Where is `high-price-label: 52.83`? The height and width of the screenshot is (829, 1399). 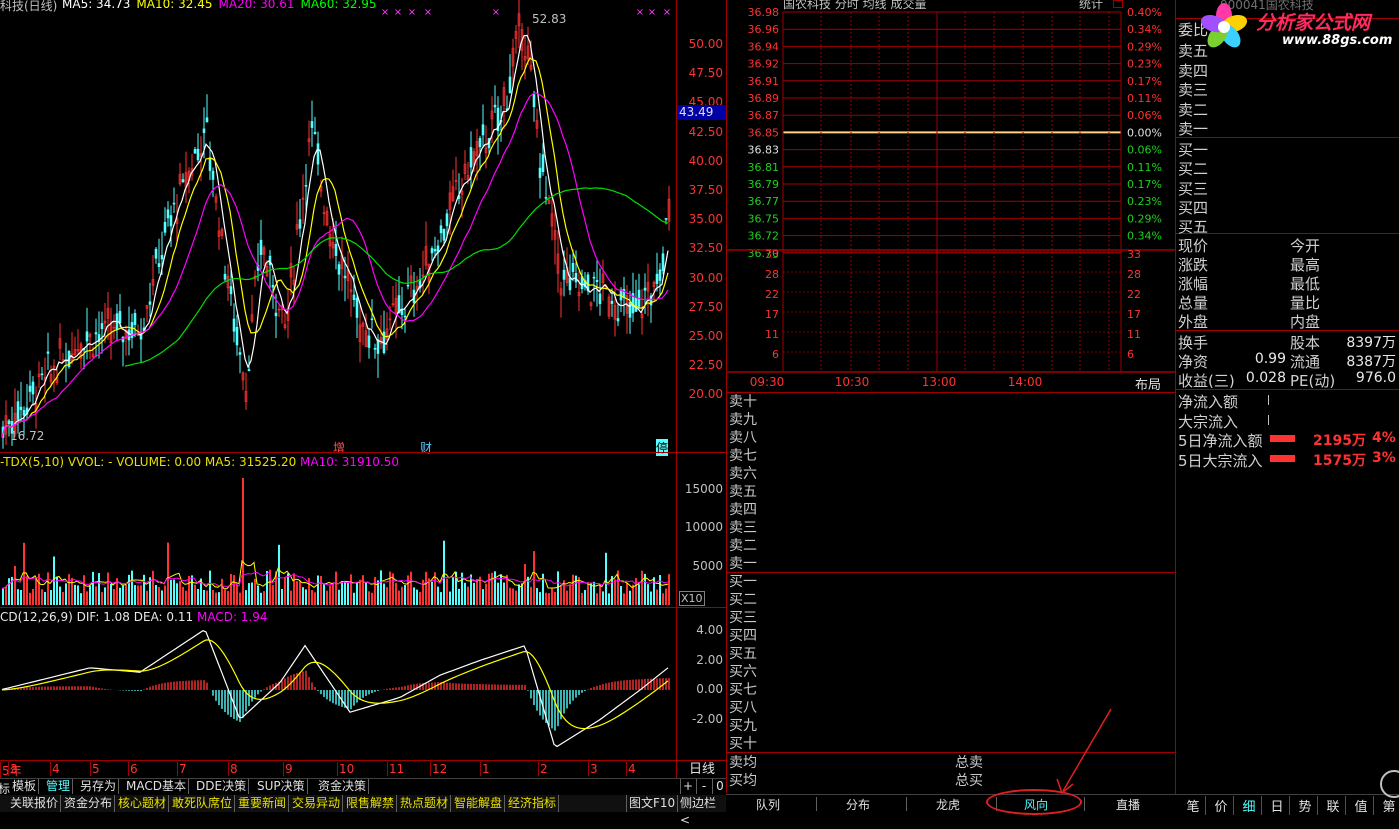 high-price-label: 52.83 is located at coordinates (549, 19).